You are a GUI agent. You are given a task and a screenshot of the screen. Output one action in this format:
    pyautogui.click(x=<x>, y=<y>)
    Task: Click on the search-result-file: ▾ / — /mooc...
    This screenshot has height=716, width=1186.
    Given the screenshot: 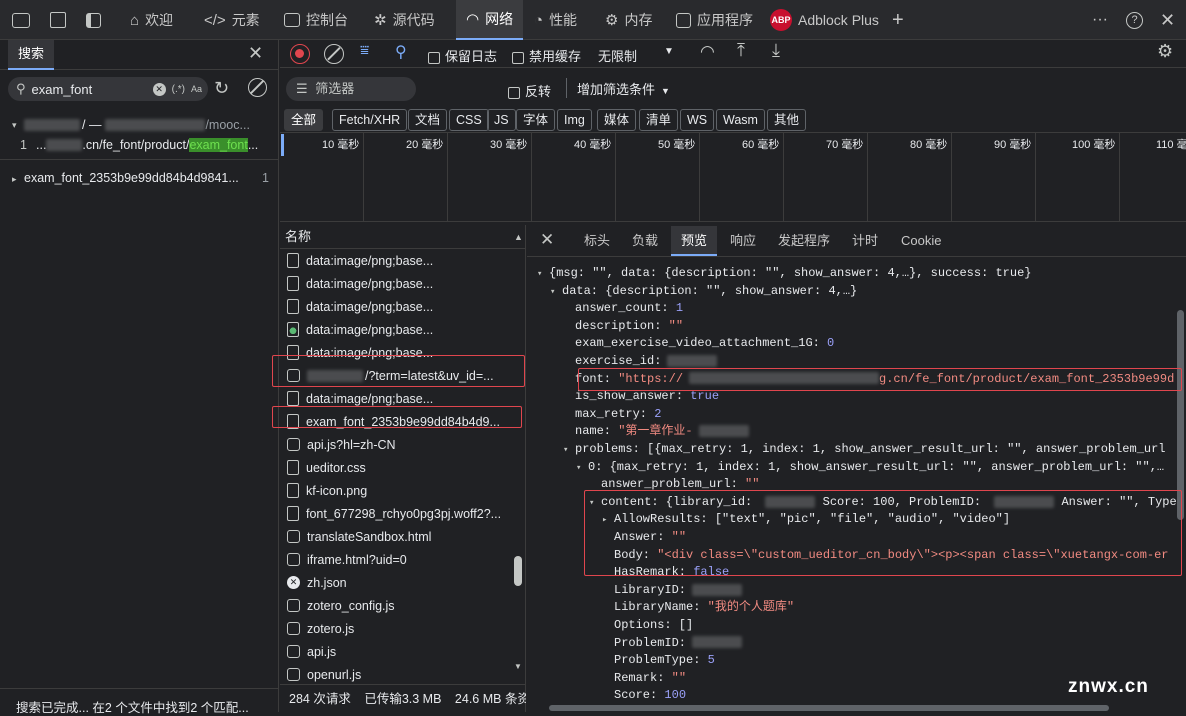 What is the action you would take?
    pyautogui.click(x=139, y=125)
    